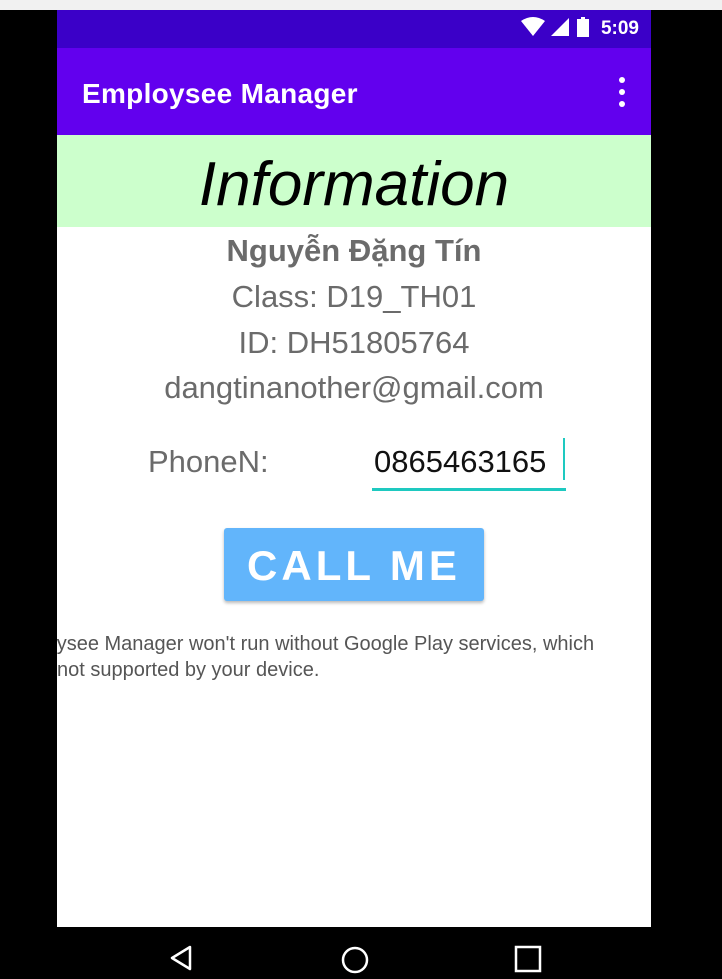  What do you see at coordinates (354, 296) in the screenshot?
I see `employee-class: Class: D19_TH01` at bounding box center [354, 296].